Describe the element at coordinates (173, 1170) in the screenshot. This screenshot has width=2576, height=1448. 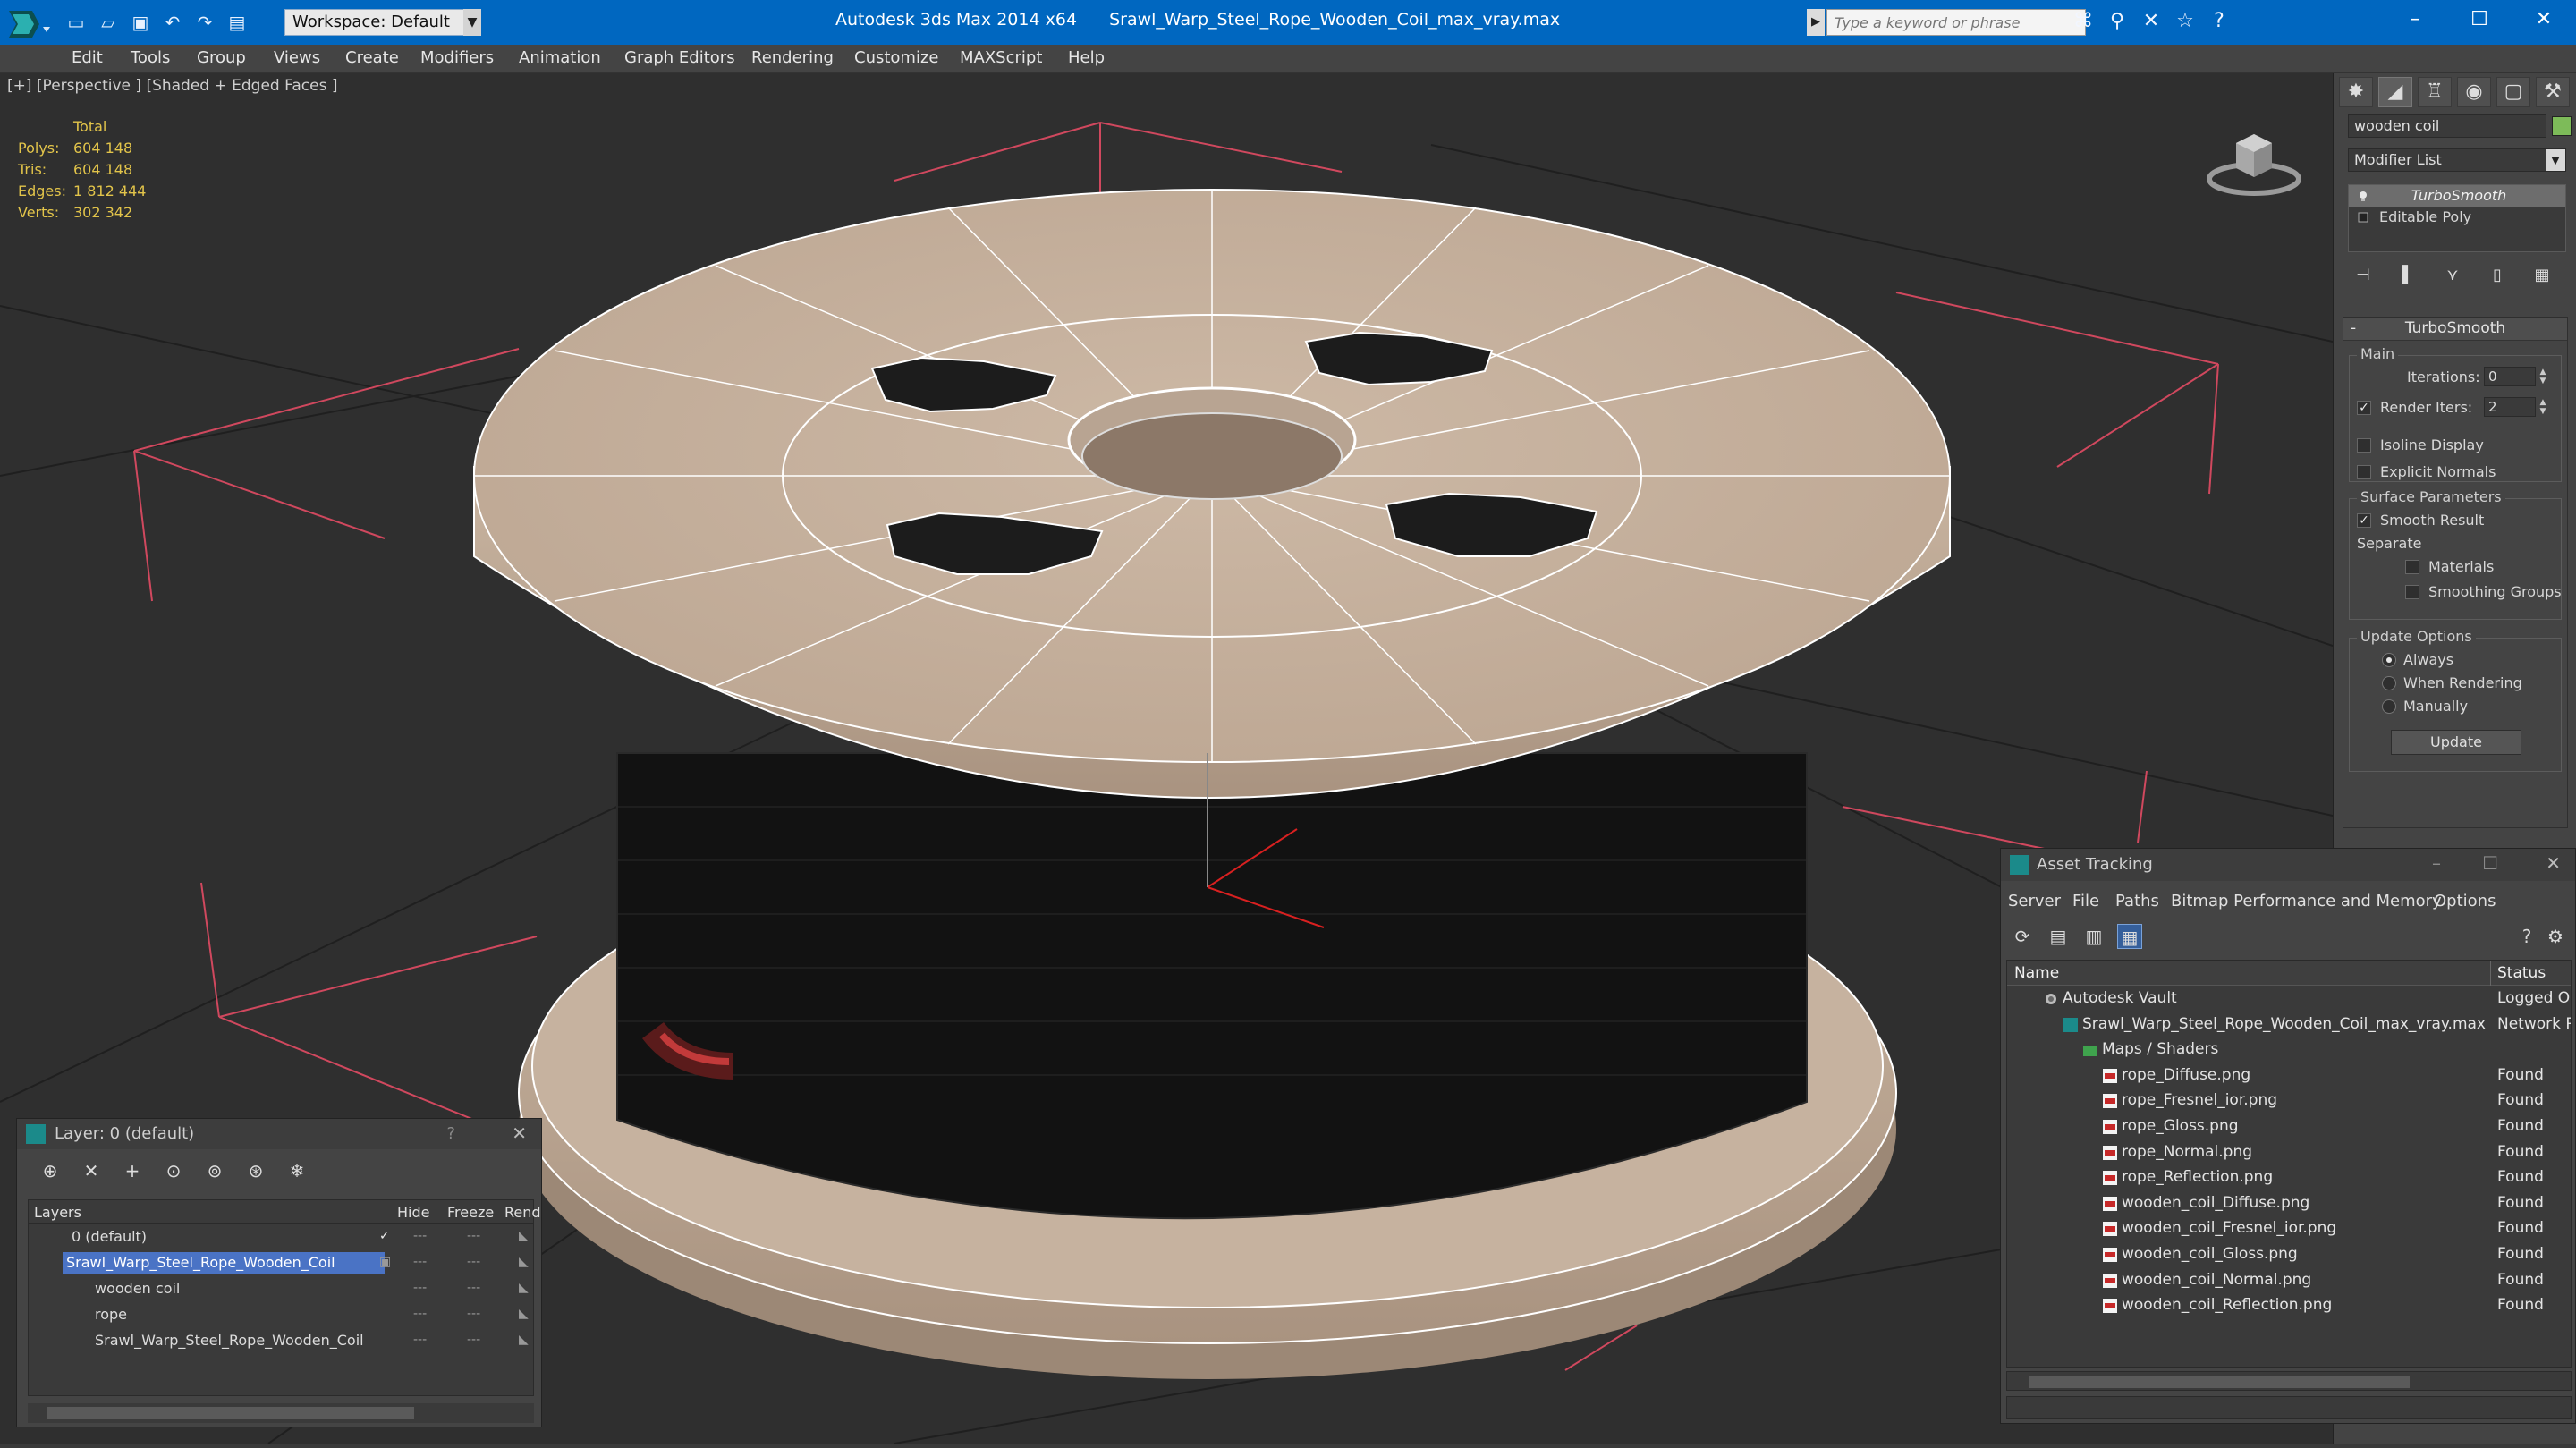
I see `select-objects-icon: ⊙` at that location.